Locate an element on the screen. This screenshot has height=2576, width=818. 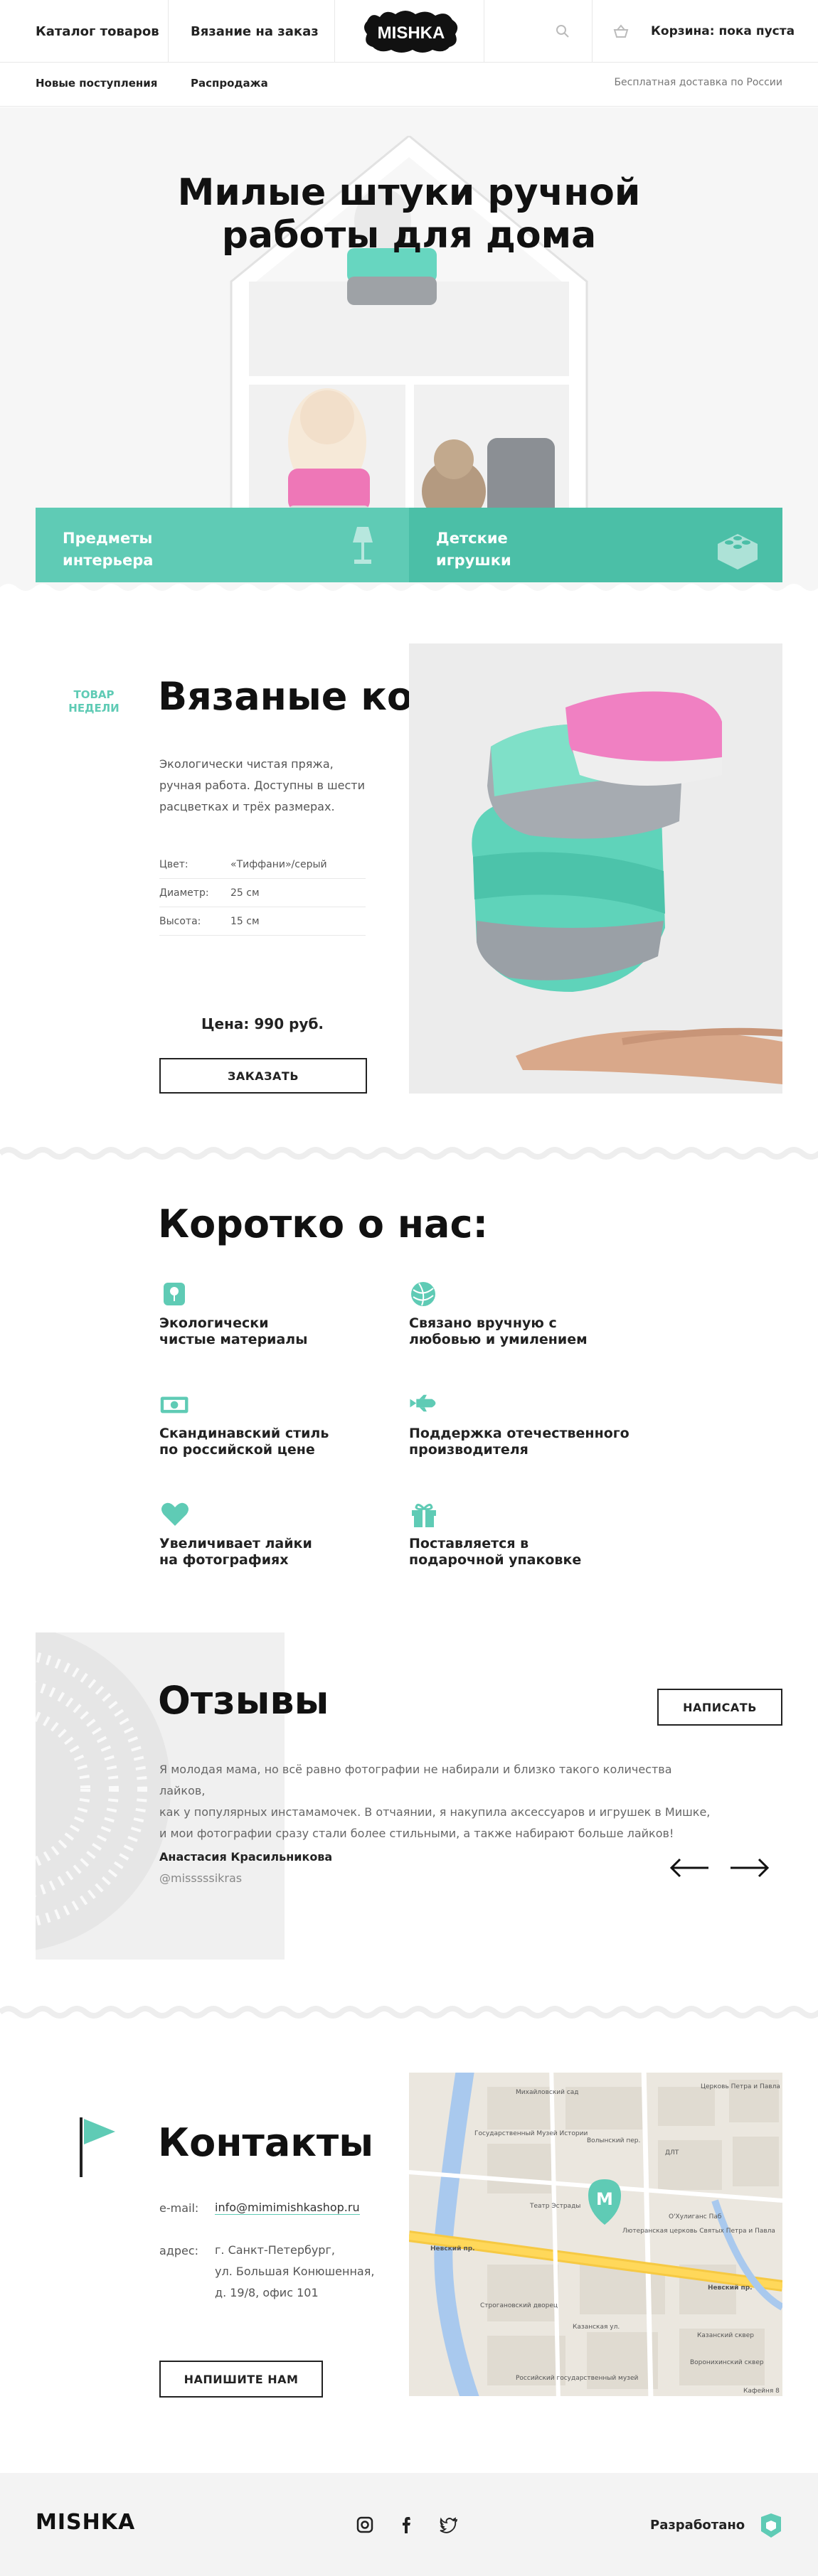
email-link: info@mimimishkashop.ru is located at coordinates (287, 2207).